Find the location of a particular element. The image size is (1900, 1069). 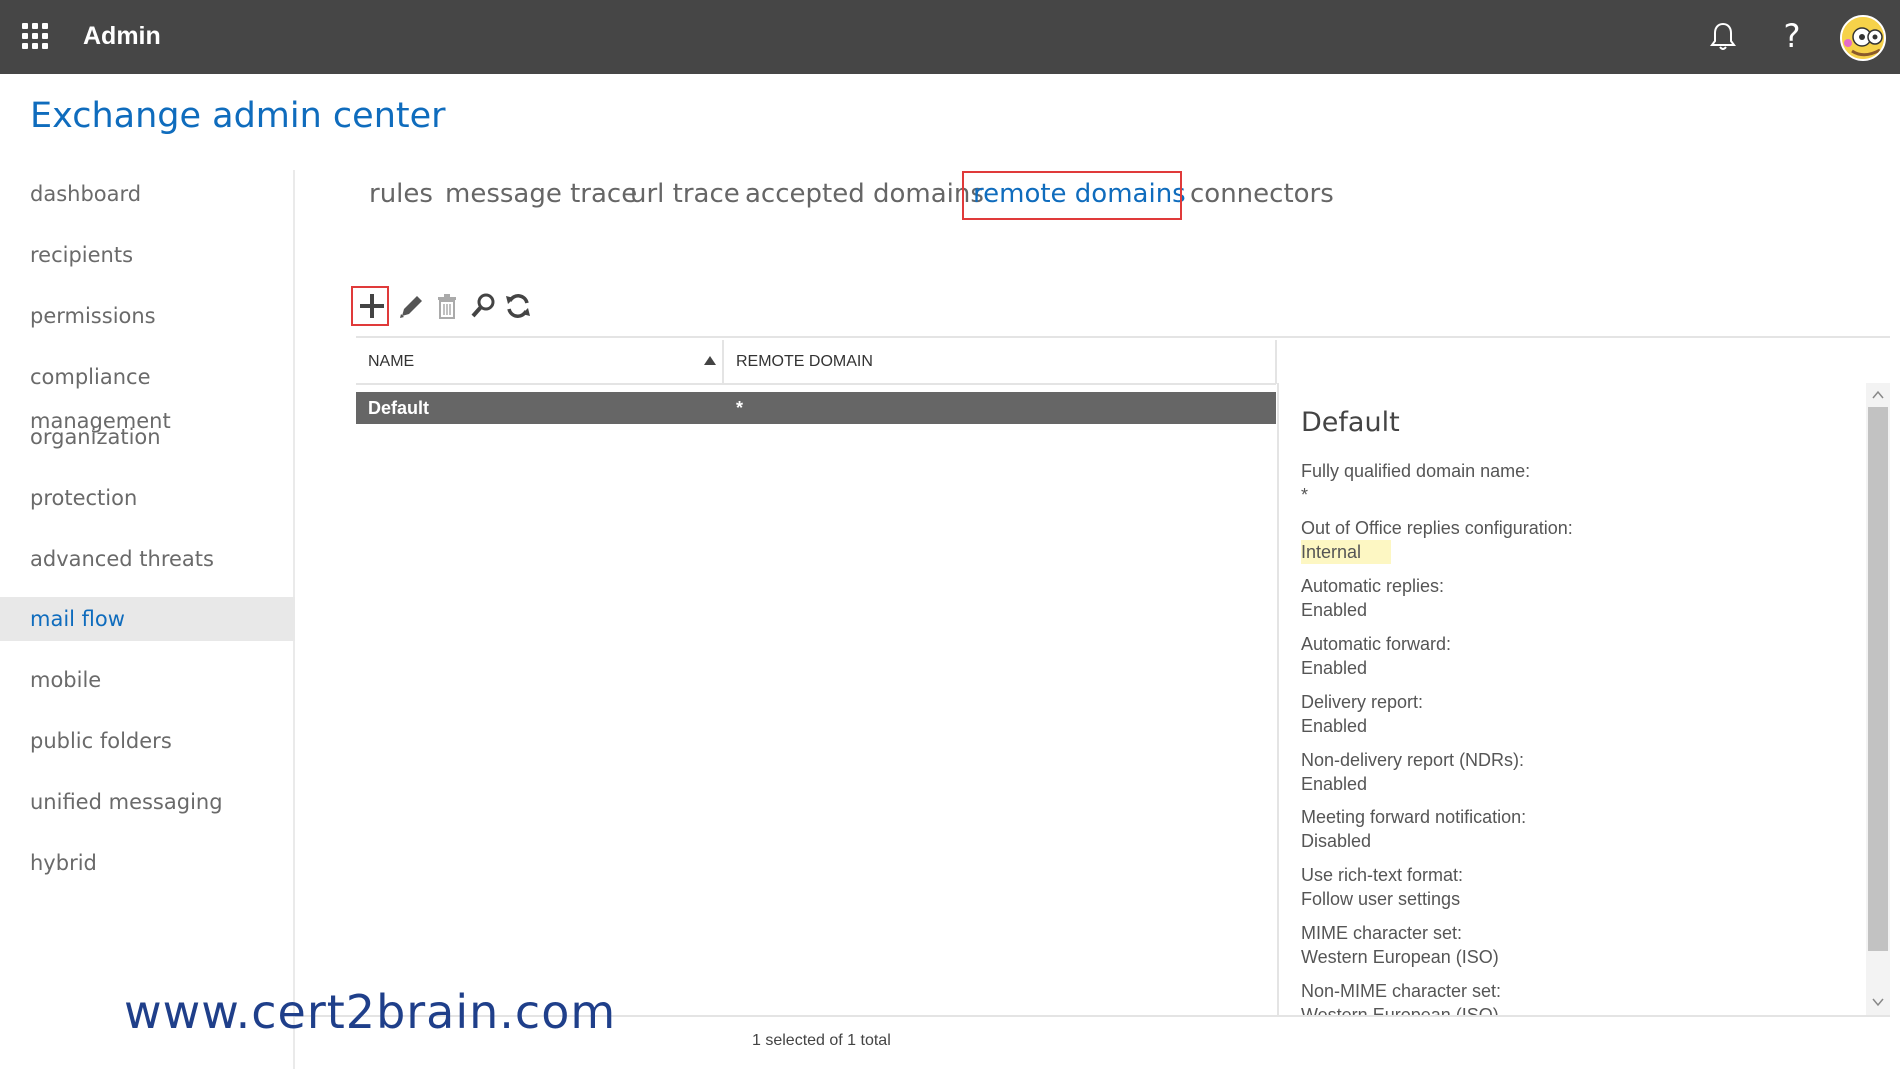

property-value: Disabled is located at coordinates (1336, 841).